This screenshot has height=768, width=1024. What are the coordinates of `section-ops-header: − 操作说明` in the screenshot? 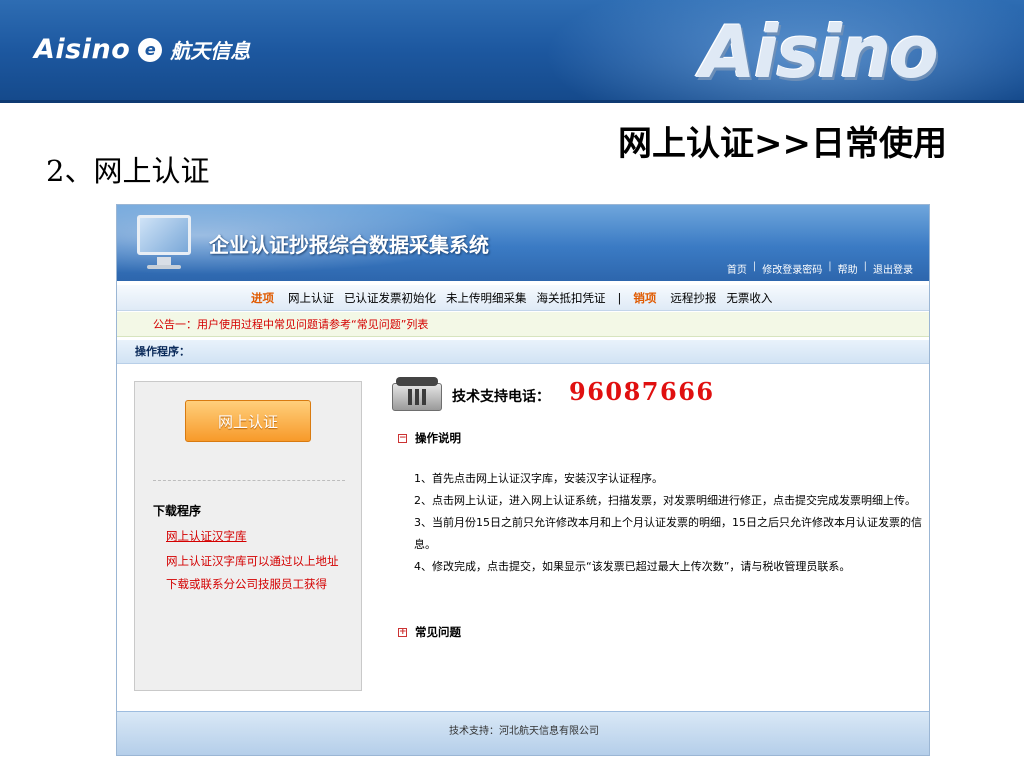 It's located at (429, 438).